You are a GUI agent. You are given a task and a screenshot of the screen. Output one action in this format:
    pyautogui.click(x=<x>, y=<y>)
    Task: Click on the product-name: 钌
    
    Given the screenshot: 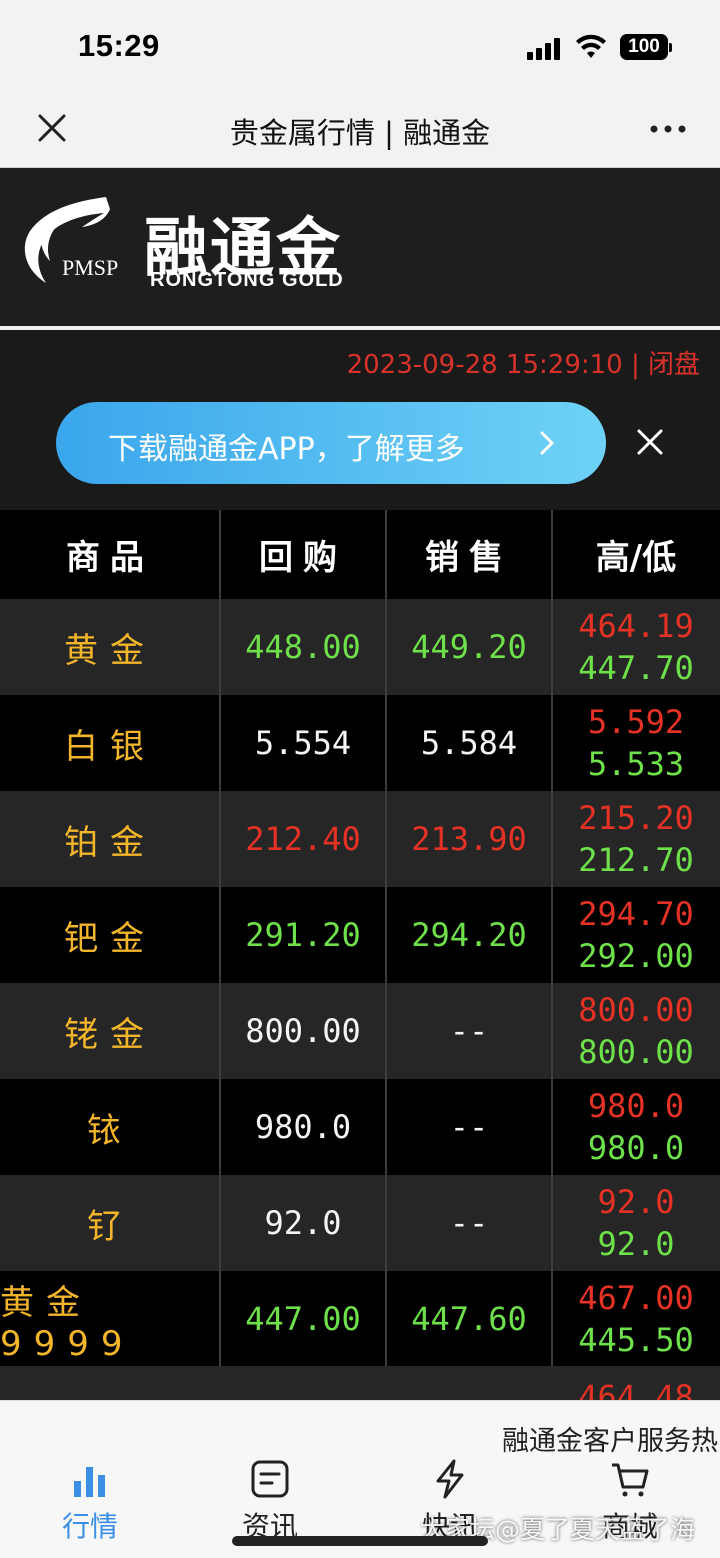 What is the action you would take?
    pyautogui.click(x=110, y=1226)
    